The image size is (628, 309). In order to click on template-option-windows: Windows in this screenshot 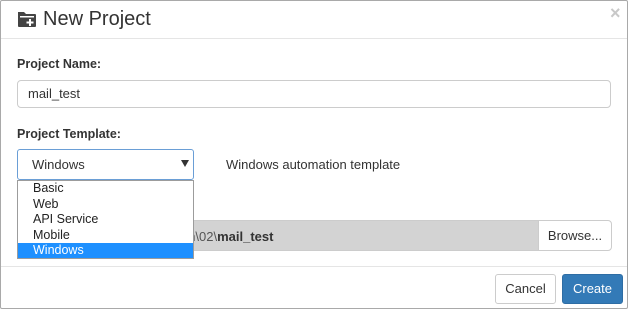, I will do `click(105, 250)`.